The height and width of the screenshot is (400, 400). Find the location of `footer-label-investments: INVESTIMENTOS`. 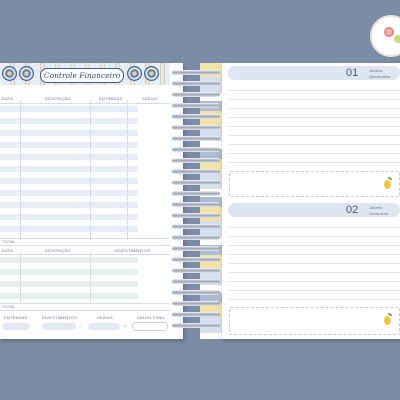

footer-label-investments: INVESTIMENTOS is located at coordinates (60, 317).